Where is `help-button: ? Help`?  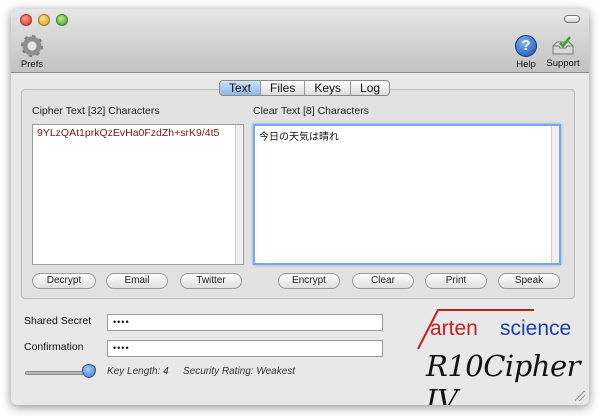 help-button: ? Help is located at coordinates (526, 52).